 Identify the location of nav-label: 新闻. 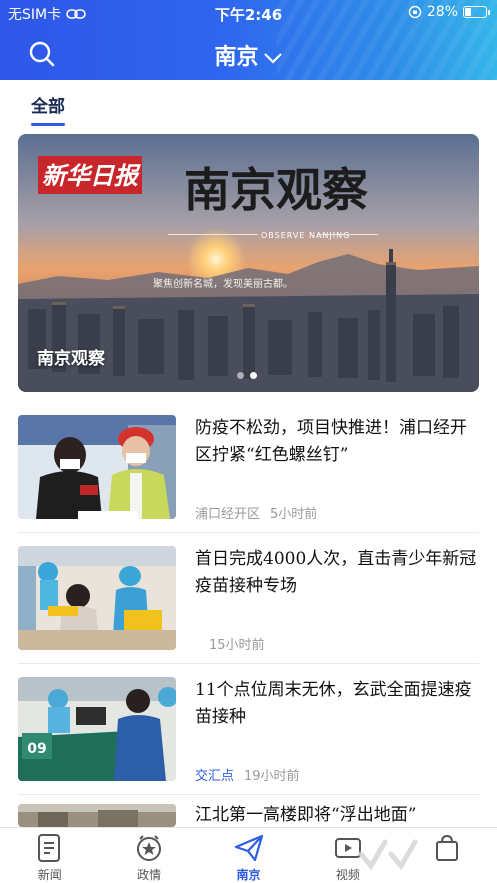
(49, 875).